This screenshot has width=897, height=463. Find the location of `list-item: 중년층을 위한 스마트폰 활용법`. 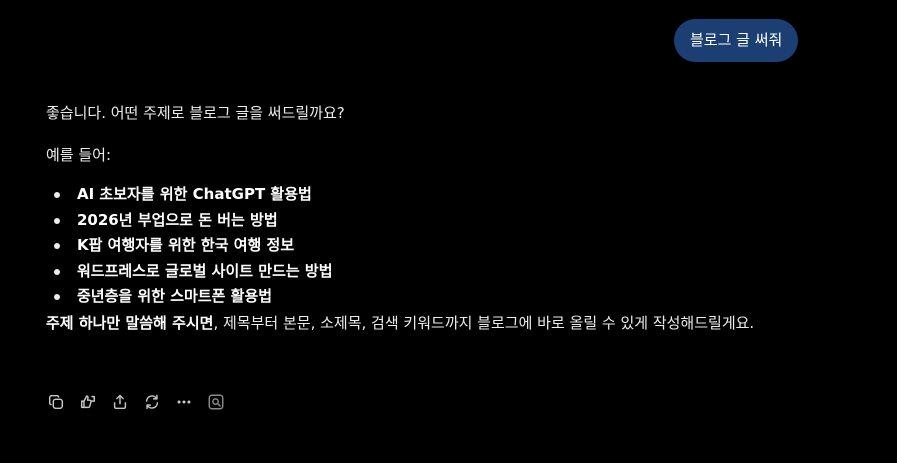

list-item: 중년층을 위한 스마트폰 활용법 is located at coordinates (436, 297).